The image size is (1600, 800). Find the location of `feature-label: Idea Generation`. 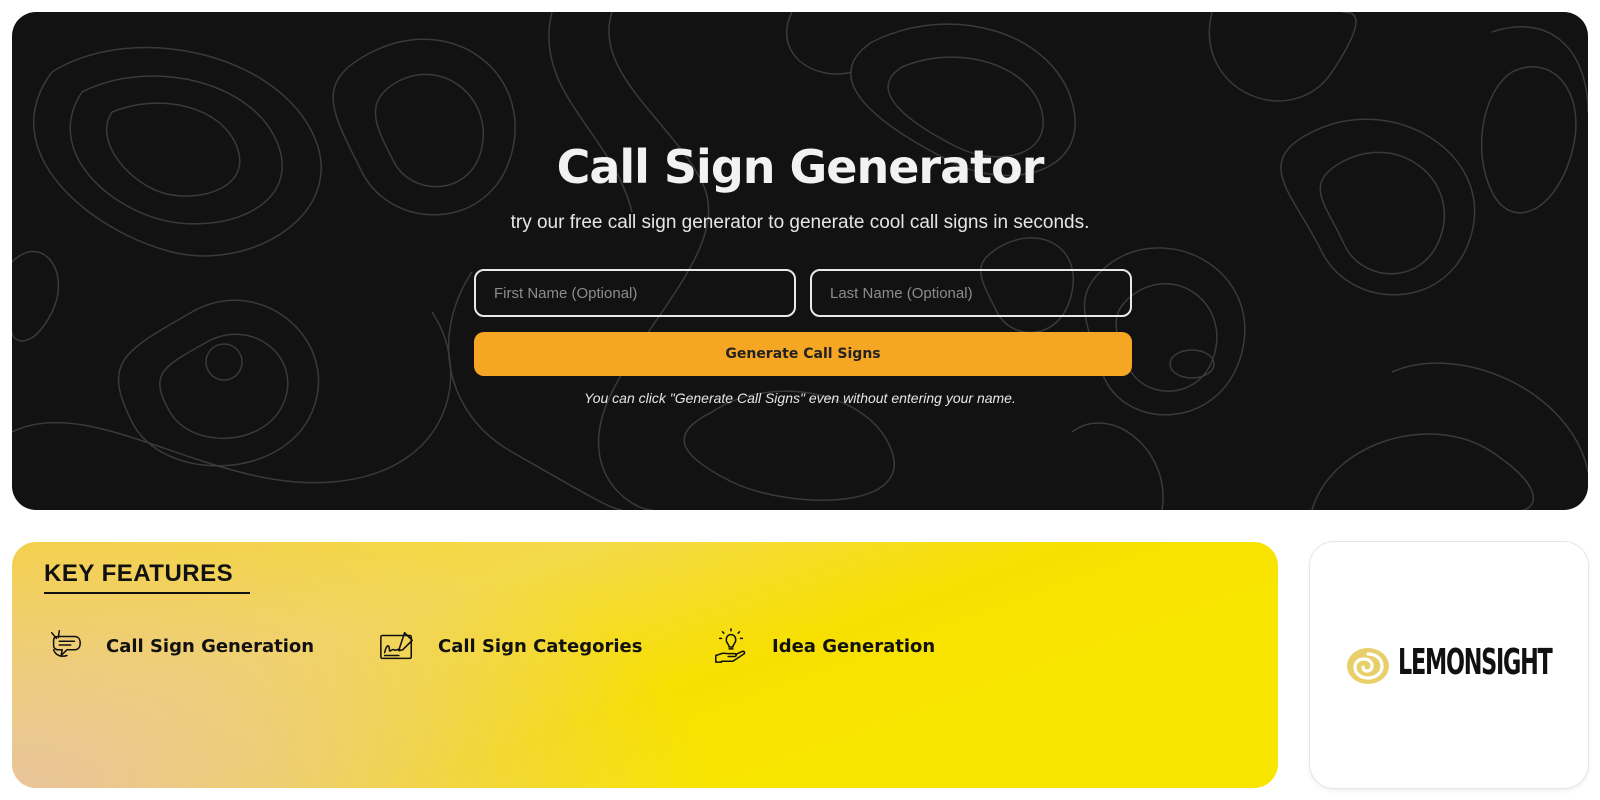

feature-label: Idea Generation is located at coordinates (854, 646).